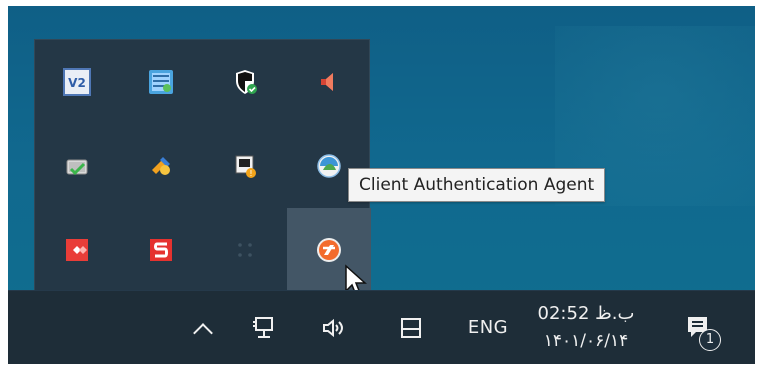 This screenshot has height=370, width=763. I want to click on language-indicator: ENG, so click(488, 327).